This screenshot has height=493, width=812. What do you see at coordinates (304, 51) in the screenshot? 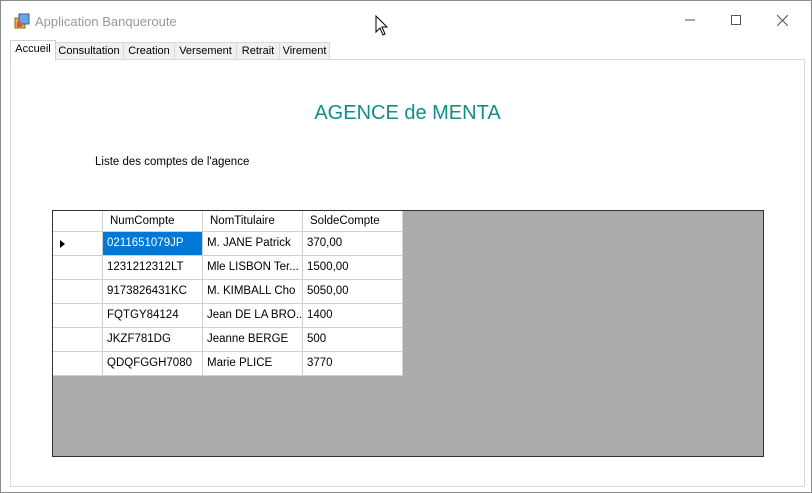
I see `tab-virement: Virement` at bounding box center [304, 51].